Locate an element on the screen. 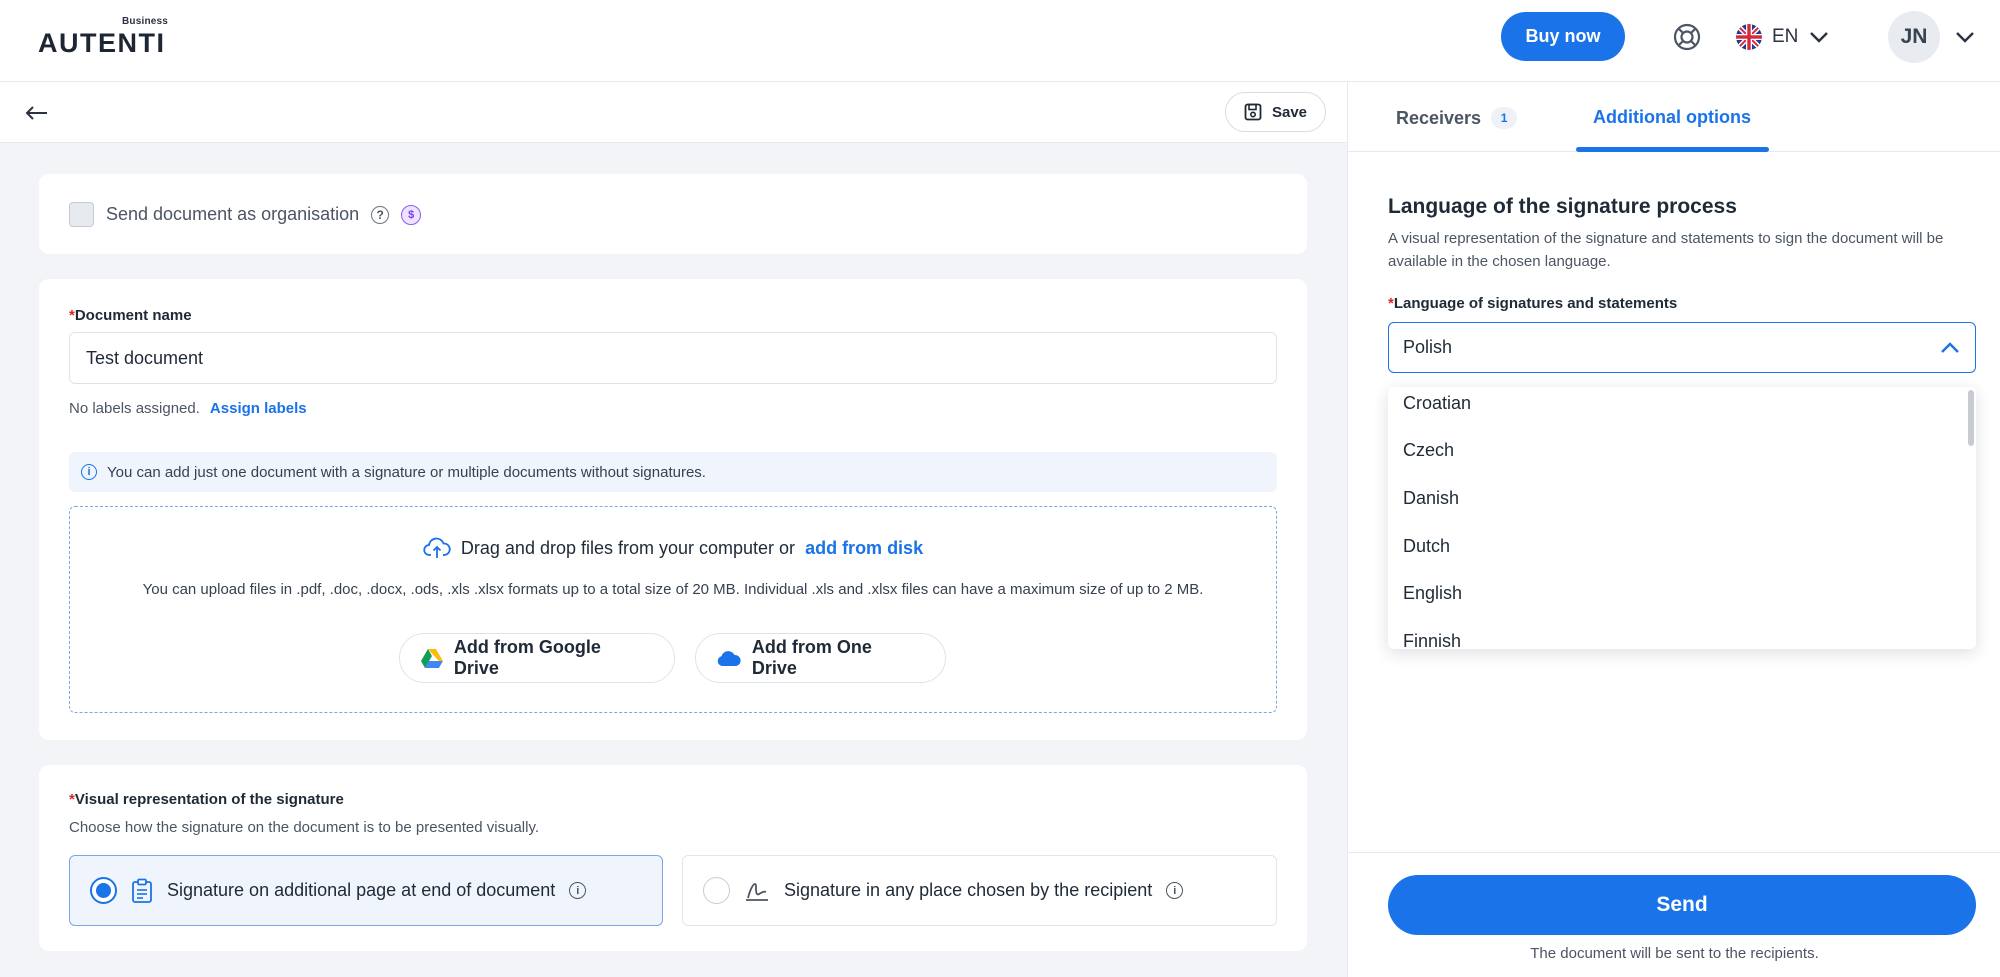 The width and height of the screenshot is (2000, 977). one-drive-button: Add from One Drive is located at coordinates (820, 658).